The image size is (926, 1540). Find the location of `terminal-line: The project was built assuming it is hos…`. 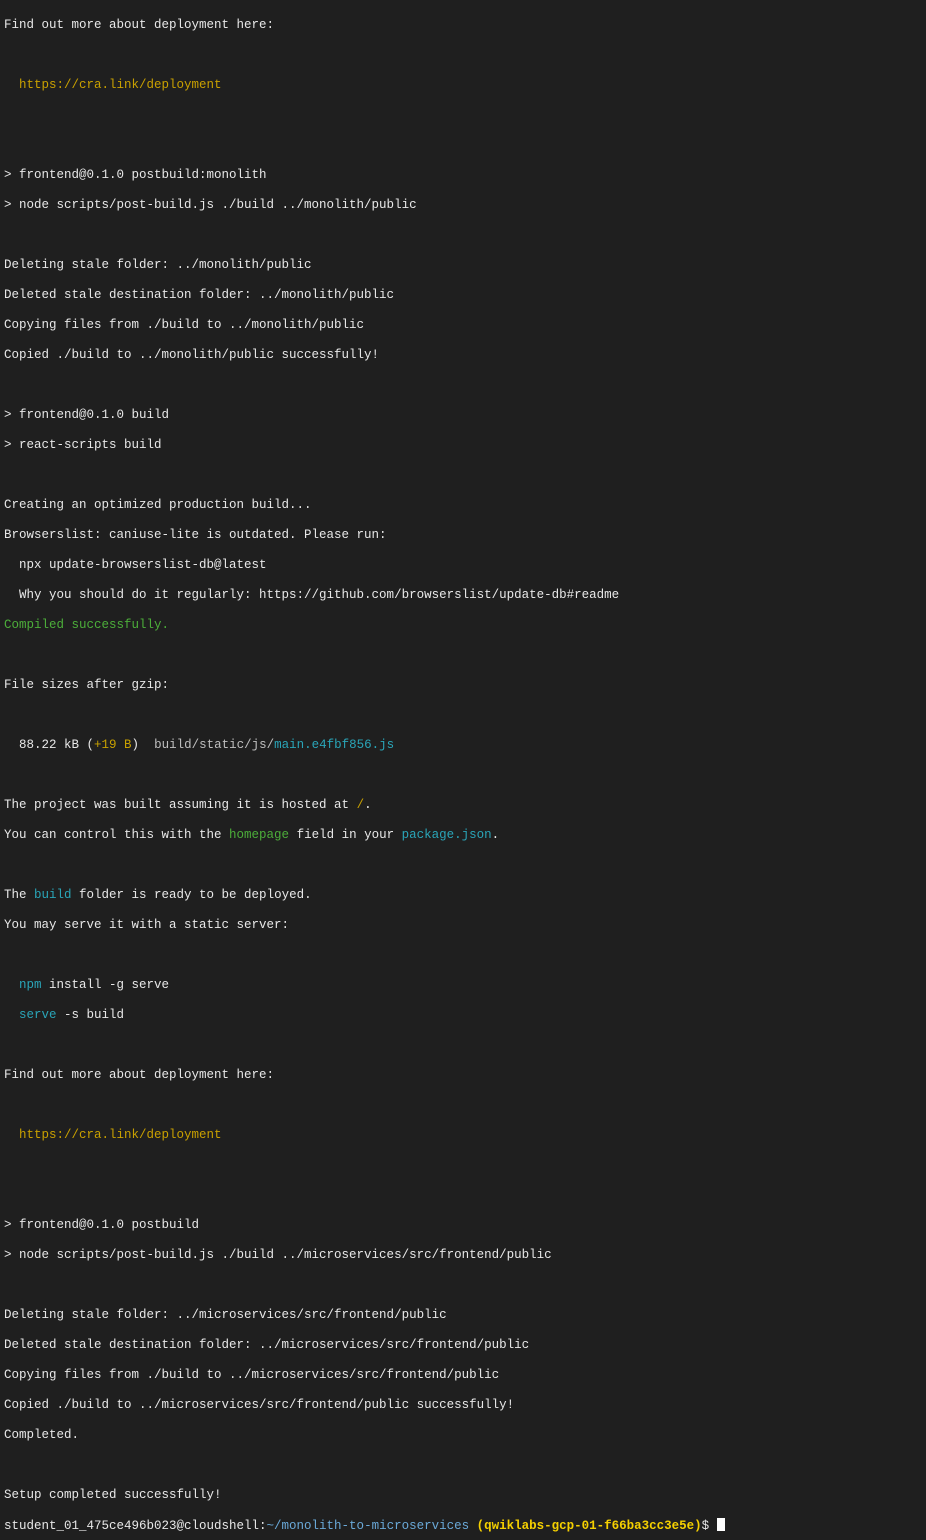

terminal-line: The project was built assuming it is hos… is located at coordinates (465, 805).